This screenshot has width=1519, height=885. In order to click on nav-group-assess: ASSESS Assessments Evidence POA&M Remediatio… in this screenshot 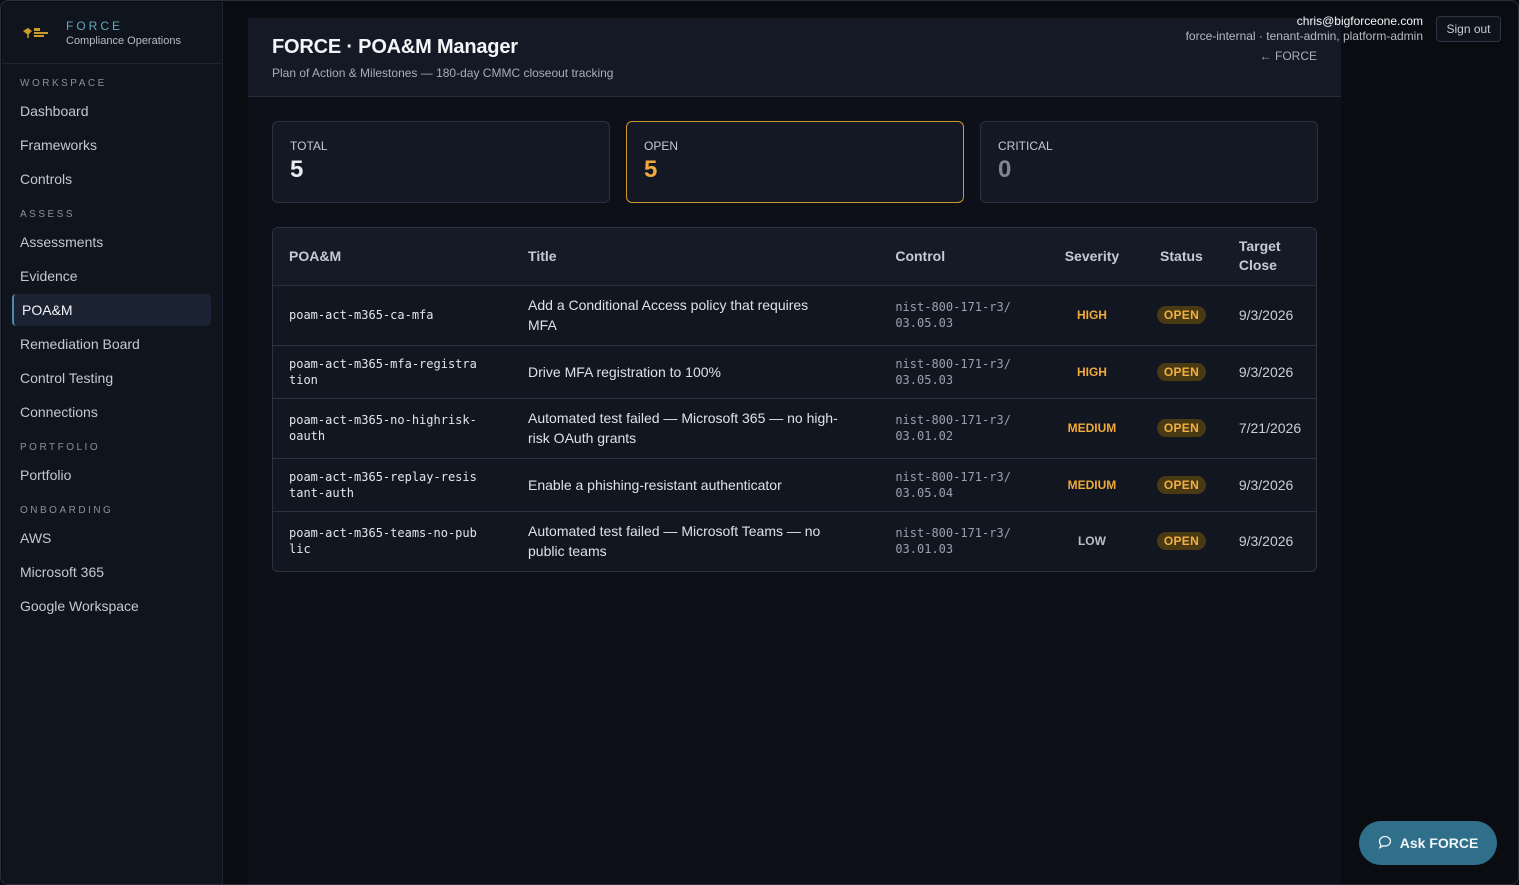, I will do `click(112, 318)`.